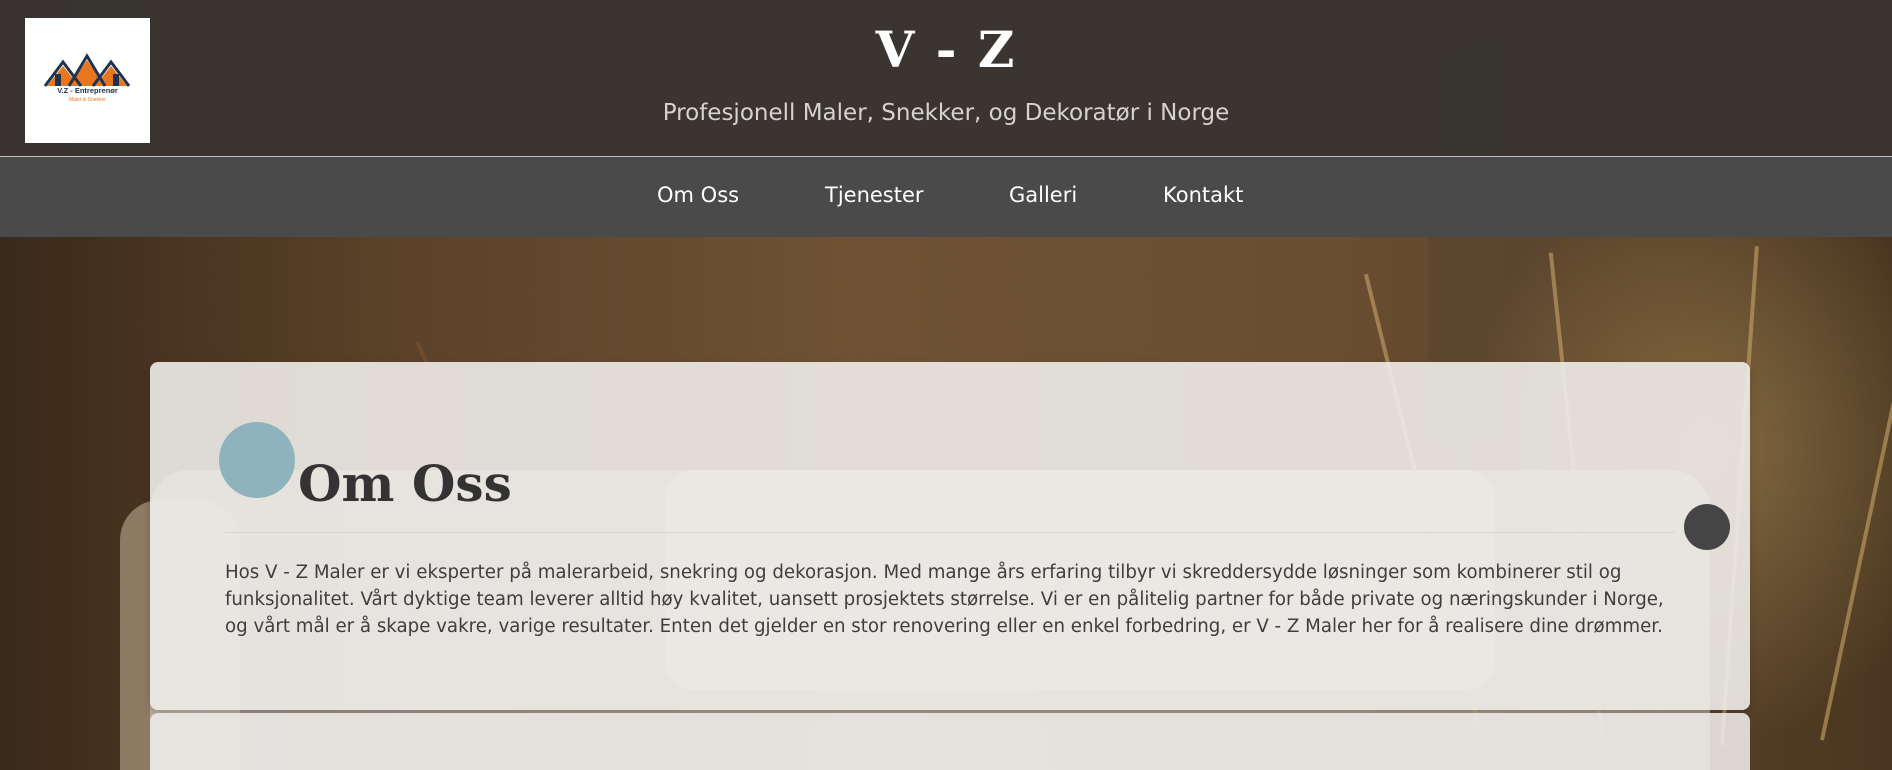 The height and width of the screenshot is (770, 1892). I want to click on scroll-dot-button, so click(1707, 527).